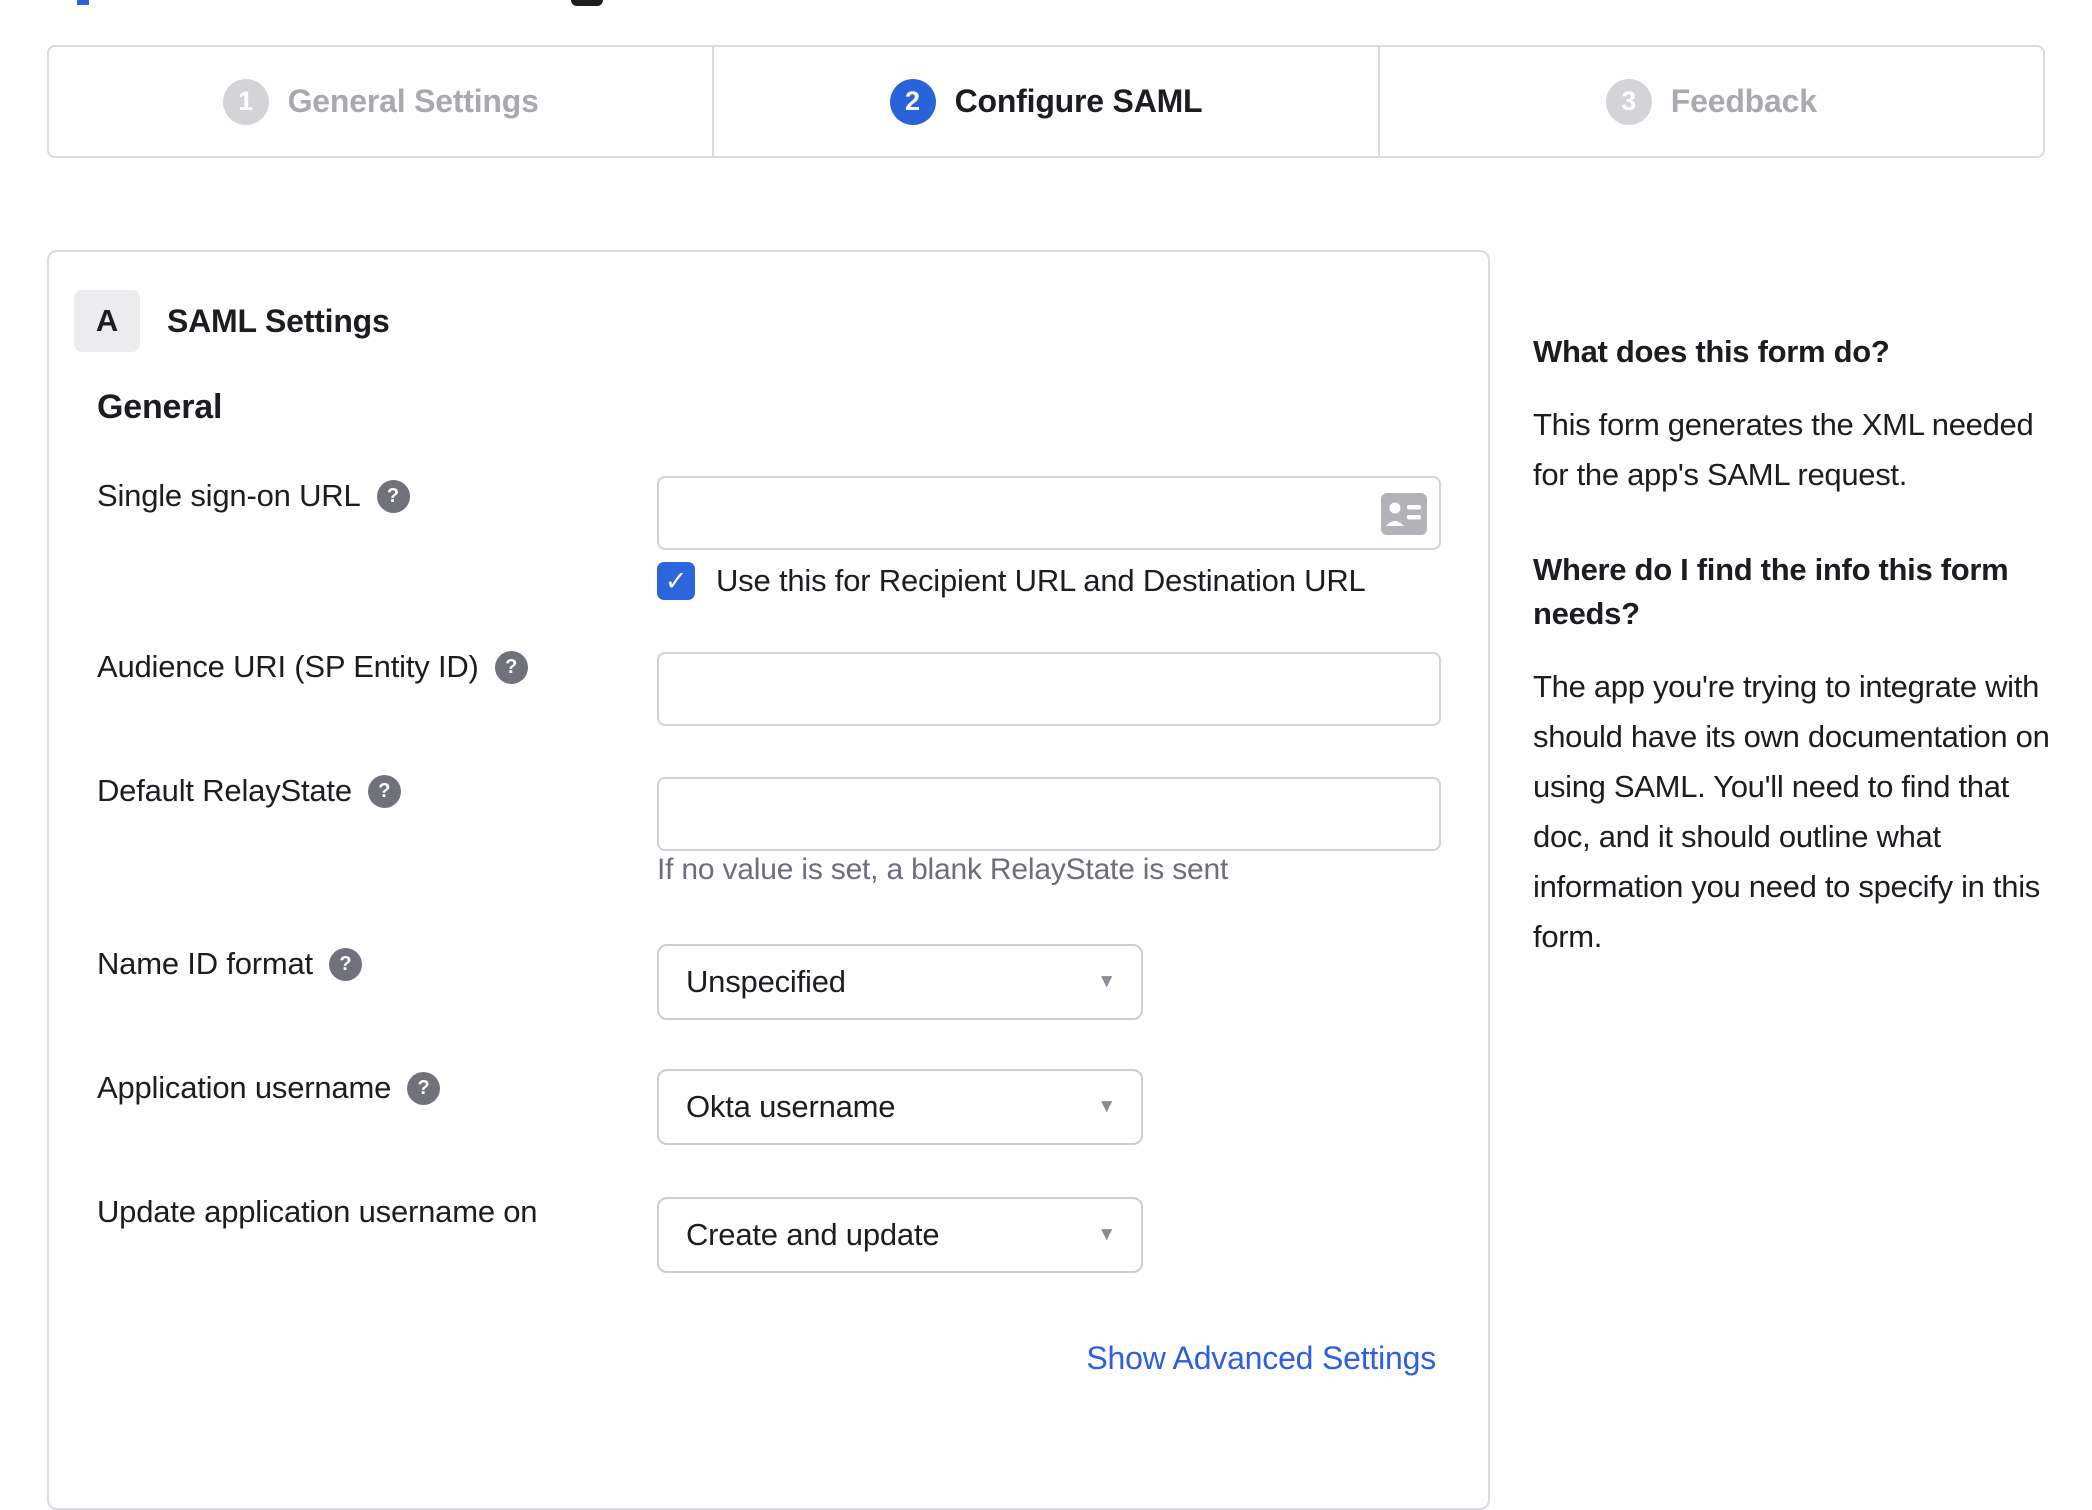 This screenshot has height=1510, width=2092. Describe the element at coordinates (900, 982) in the screenshot. I see `name-id-format-select: Unspecified ▼` at that location.